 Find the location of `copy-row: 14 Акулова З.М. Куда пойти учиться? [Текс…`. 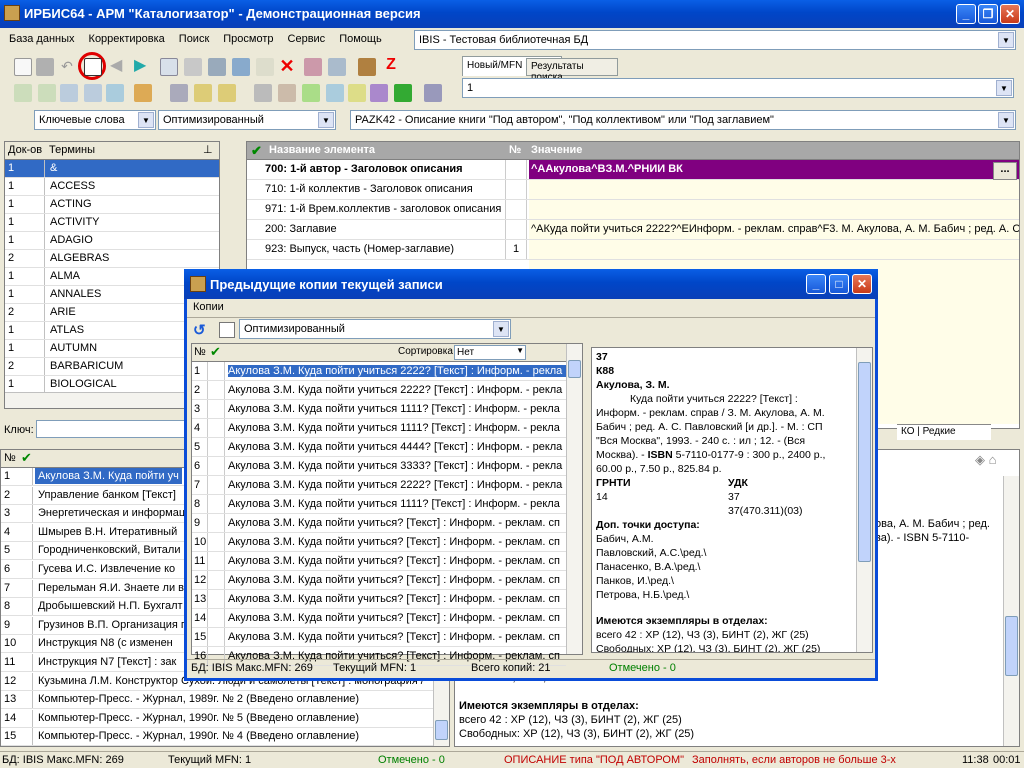

copy-row: 14 Акулова З.М. Куда пойти учиться? [Текс… is located at coordinates (379, 618).